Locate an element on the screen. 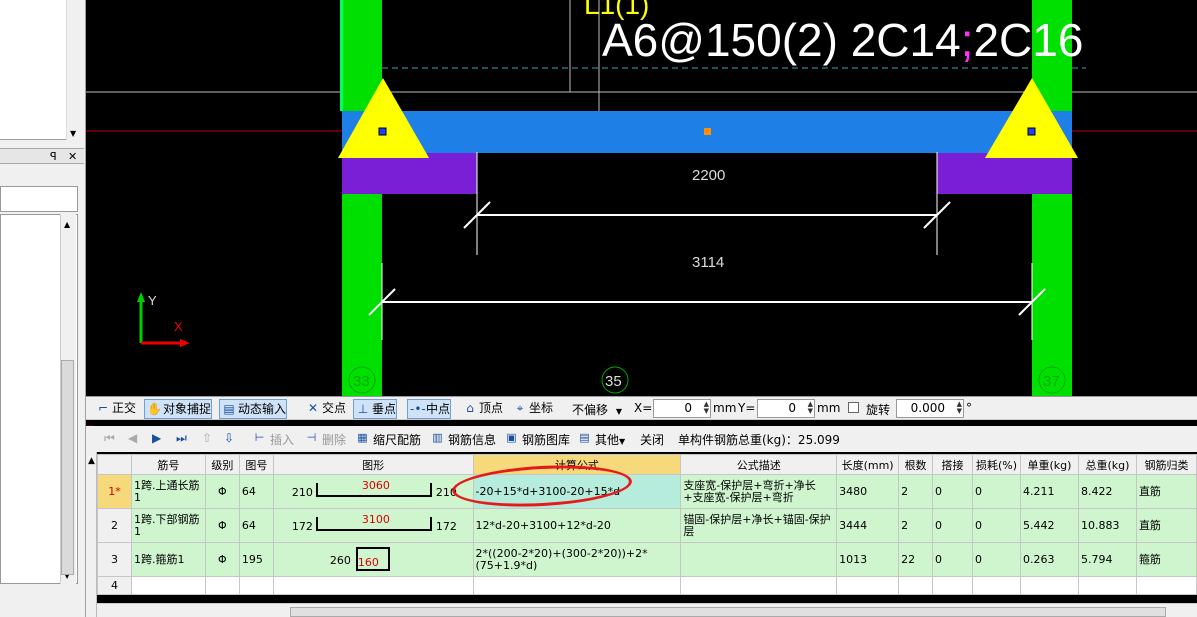 The image size is (1197, 617). cell-total-weight: 8.422 is located at coordinates (1107, 491).